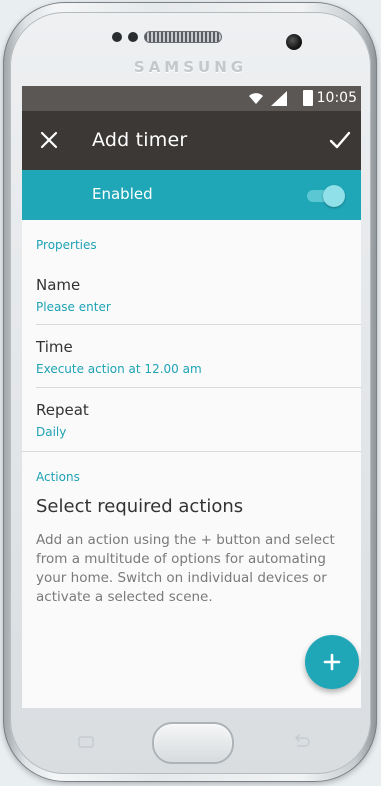 Image resolution: width=381 pixels, height=786 pixels. Describe the element at coordinates (191, 98) in the screenshot. I see `status-bar: 10:05` at that location.